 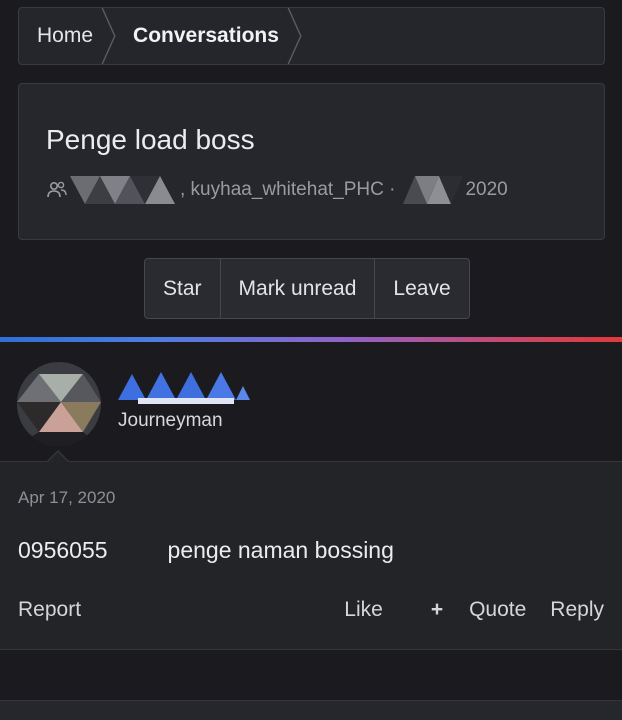 What do you see at coordinates (421, 288) in the screenshot?
I see `leave-button: Leave` at bounding box center [421, 288].